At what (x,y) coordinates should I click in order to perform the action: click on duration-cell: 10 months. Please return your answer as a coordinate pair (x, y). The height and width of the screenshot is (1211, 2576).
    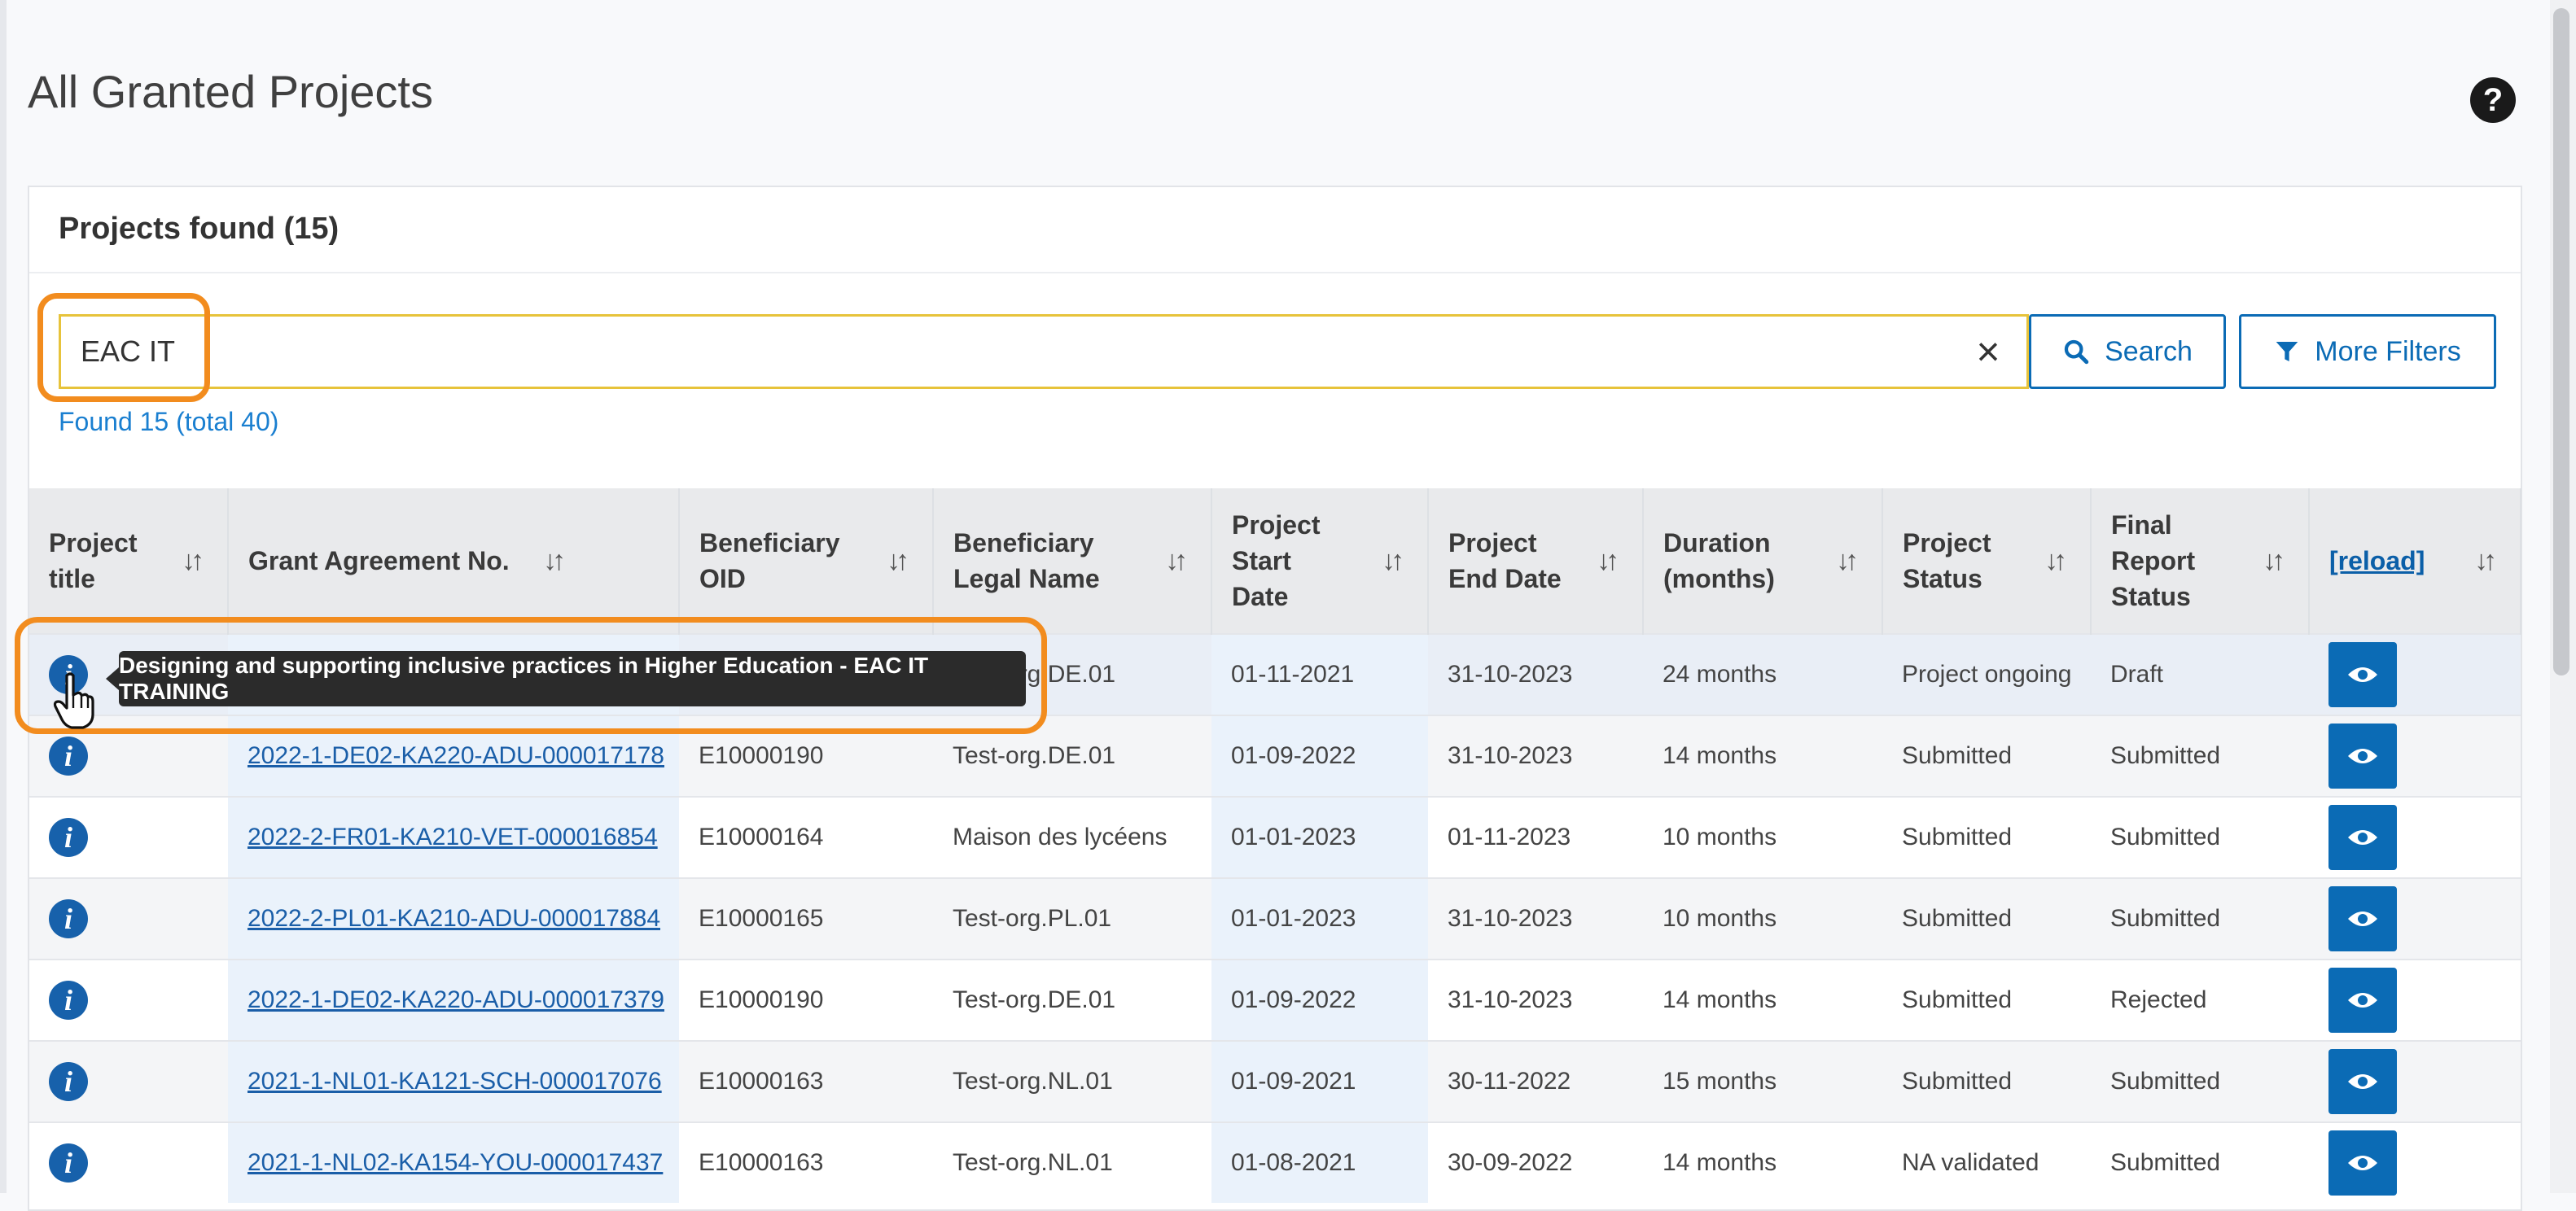
    Looking at the image, I should click on (1762, 837).